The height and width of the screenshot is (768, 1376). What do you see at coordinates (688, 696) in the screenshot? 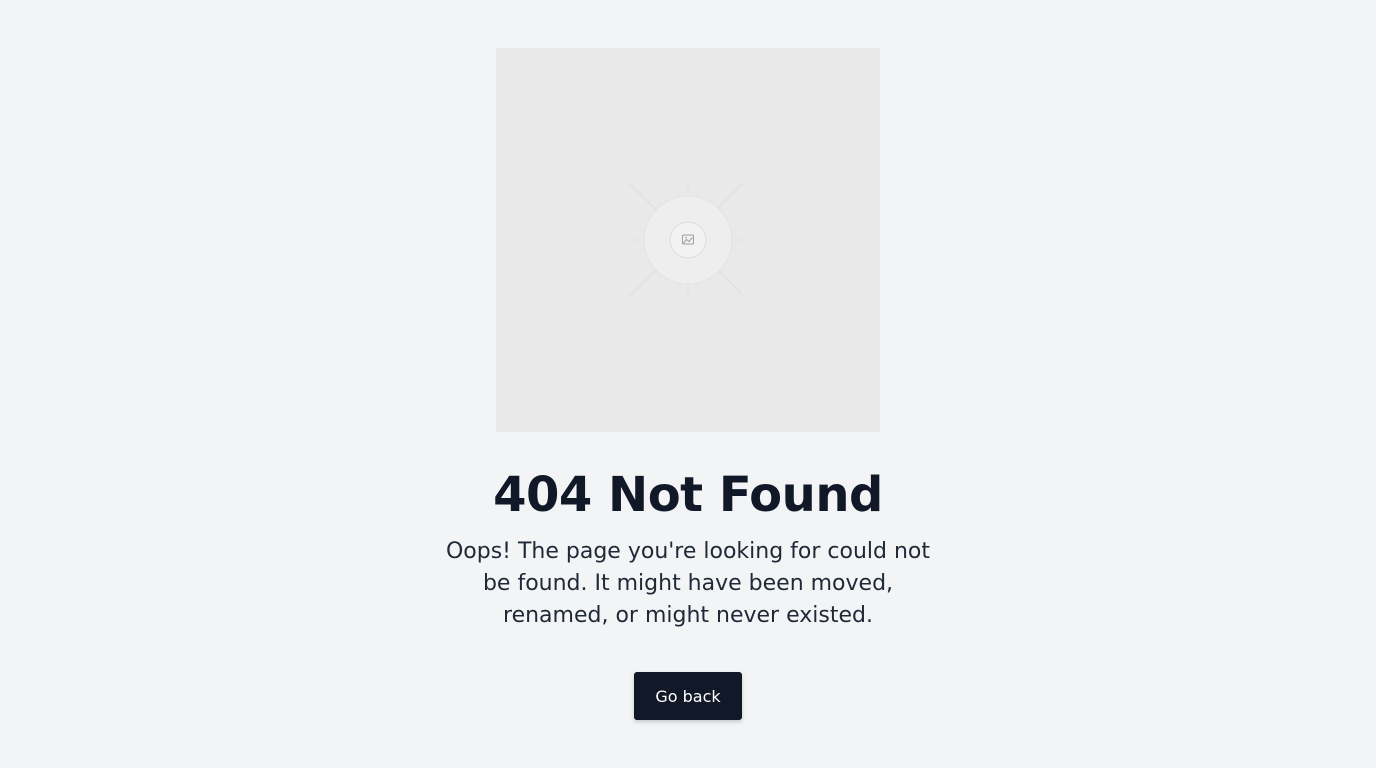
I see `go-back-button: Go back` at bounding box center [688, 696].